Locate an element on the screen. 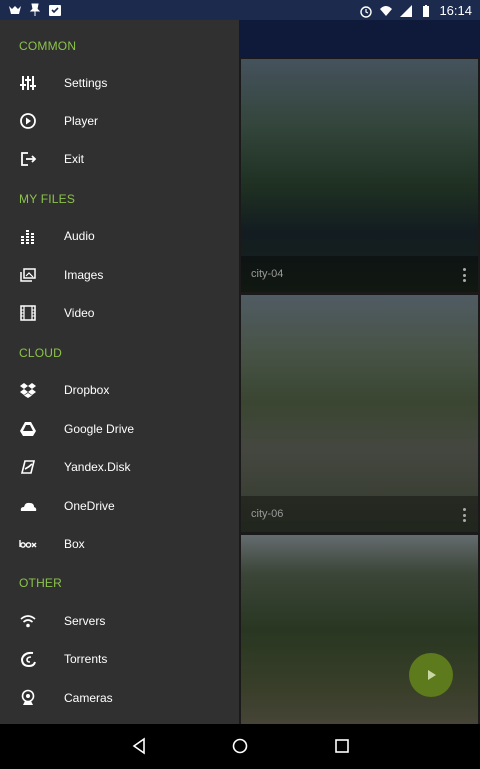  drawer-item-label: OneDrive is located at coordinates (89, 506).